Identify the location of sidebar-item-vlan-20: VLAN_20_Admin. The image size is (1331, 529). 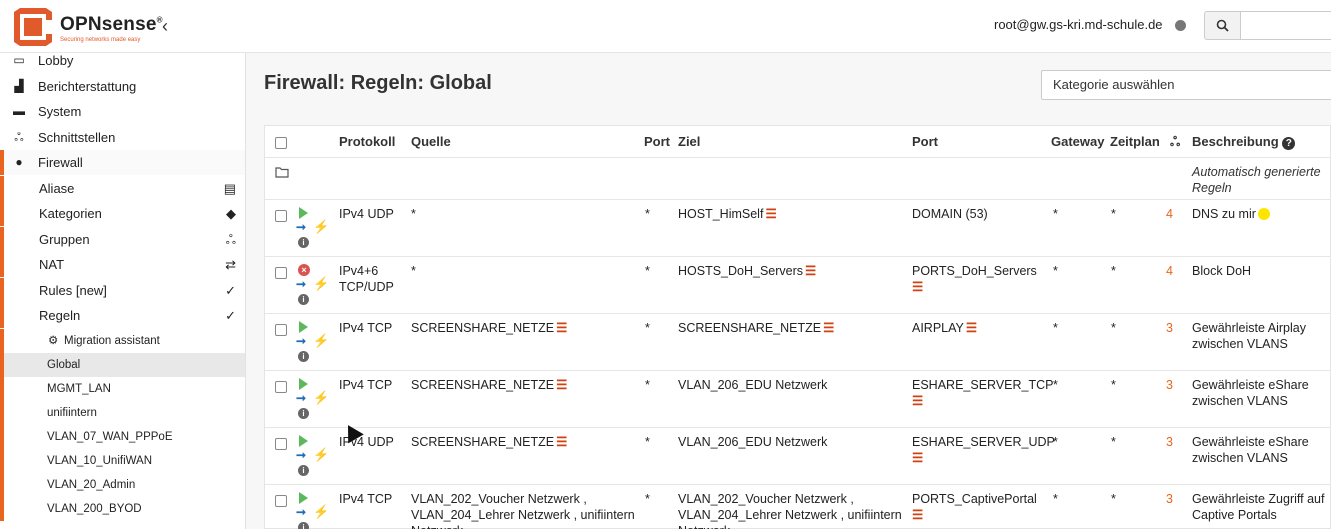
(122, 485).